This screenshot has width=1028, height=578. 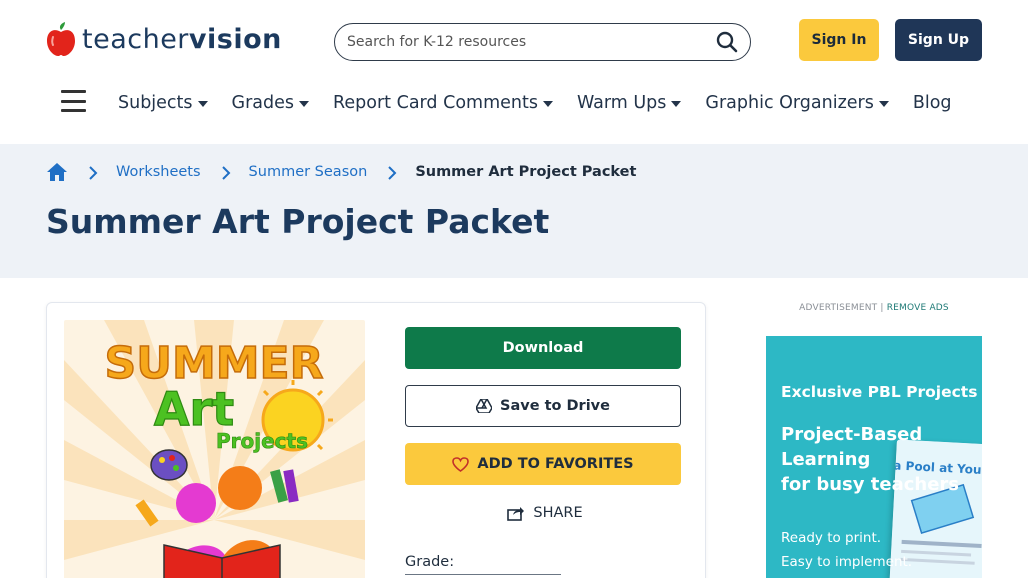 What do you see at coordinates (61, 39) in the screenshot?
I see `apple-logo-icon` at bounding box center [61, 39].